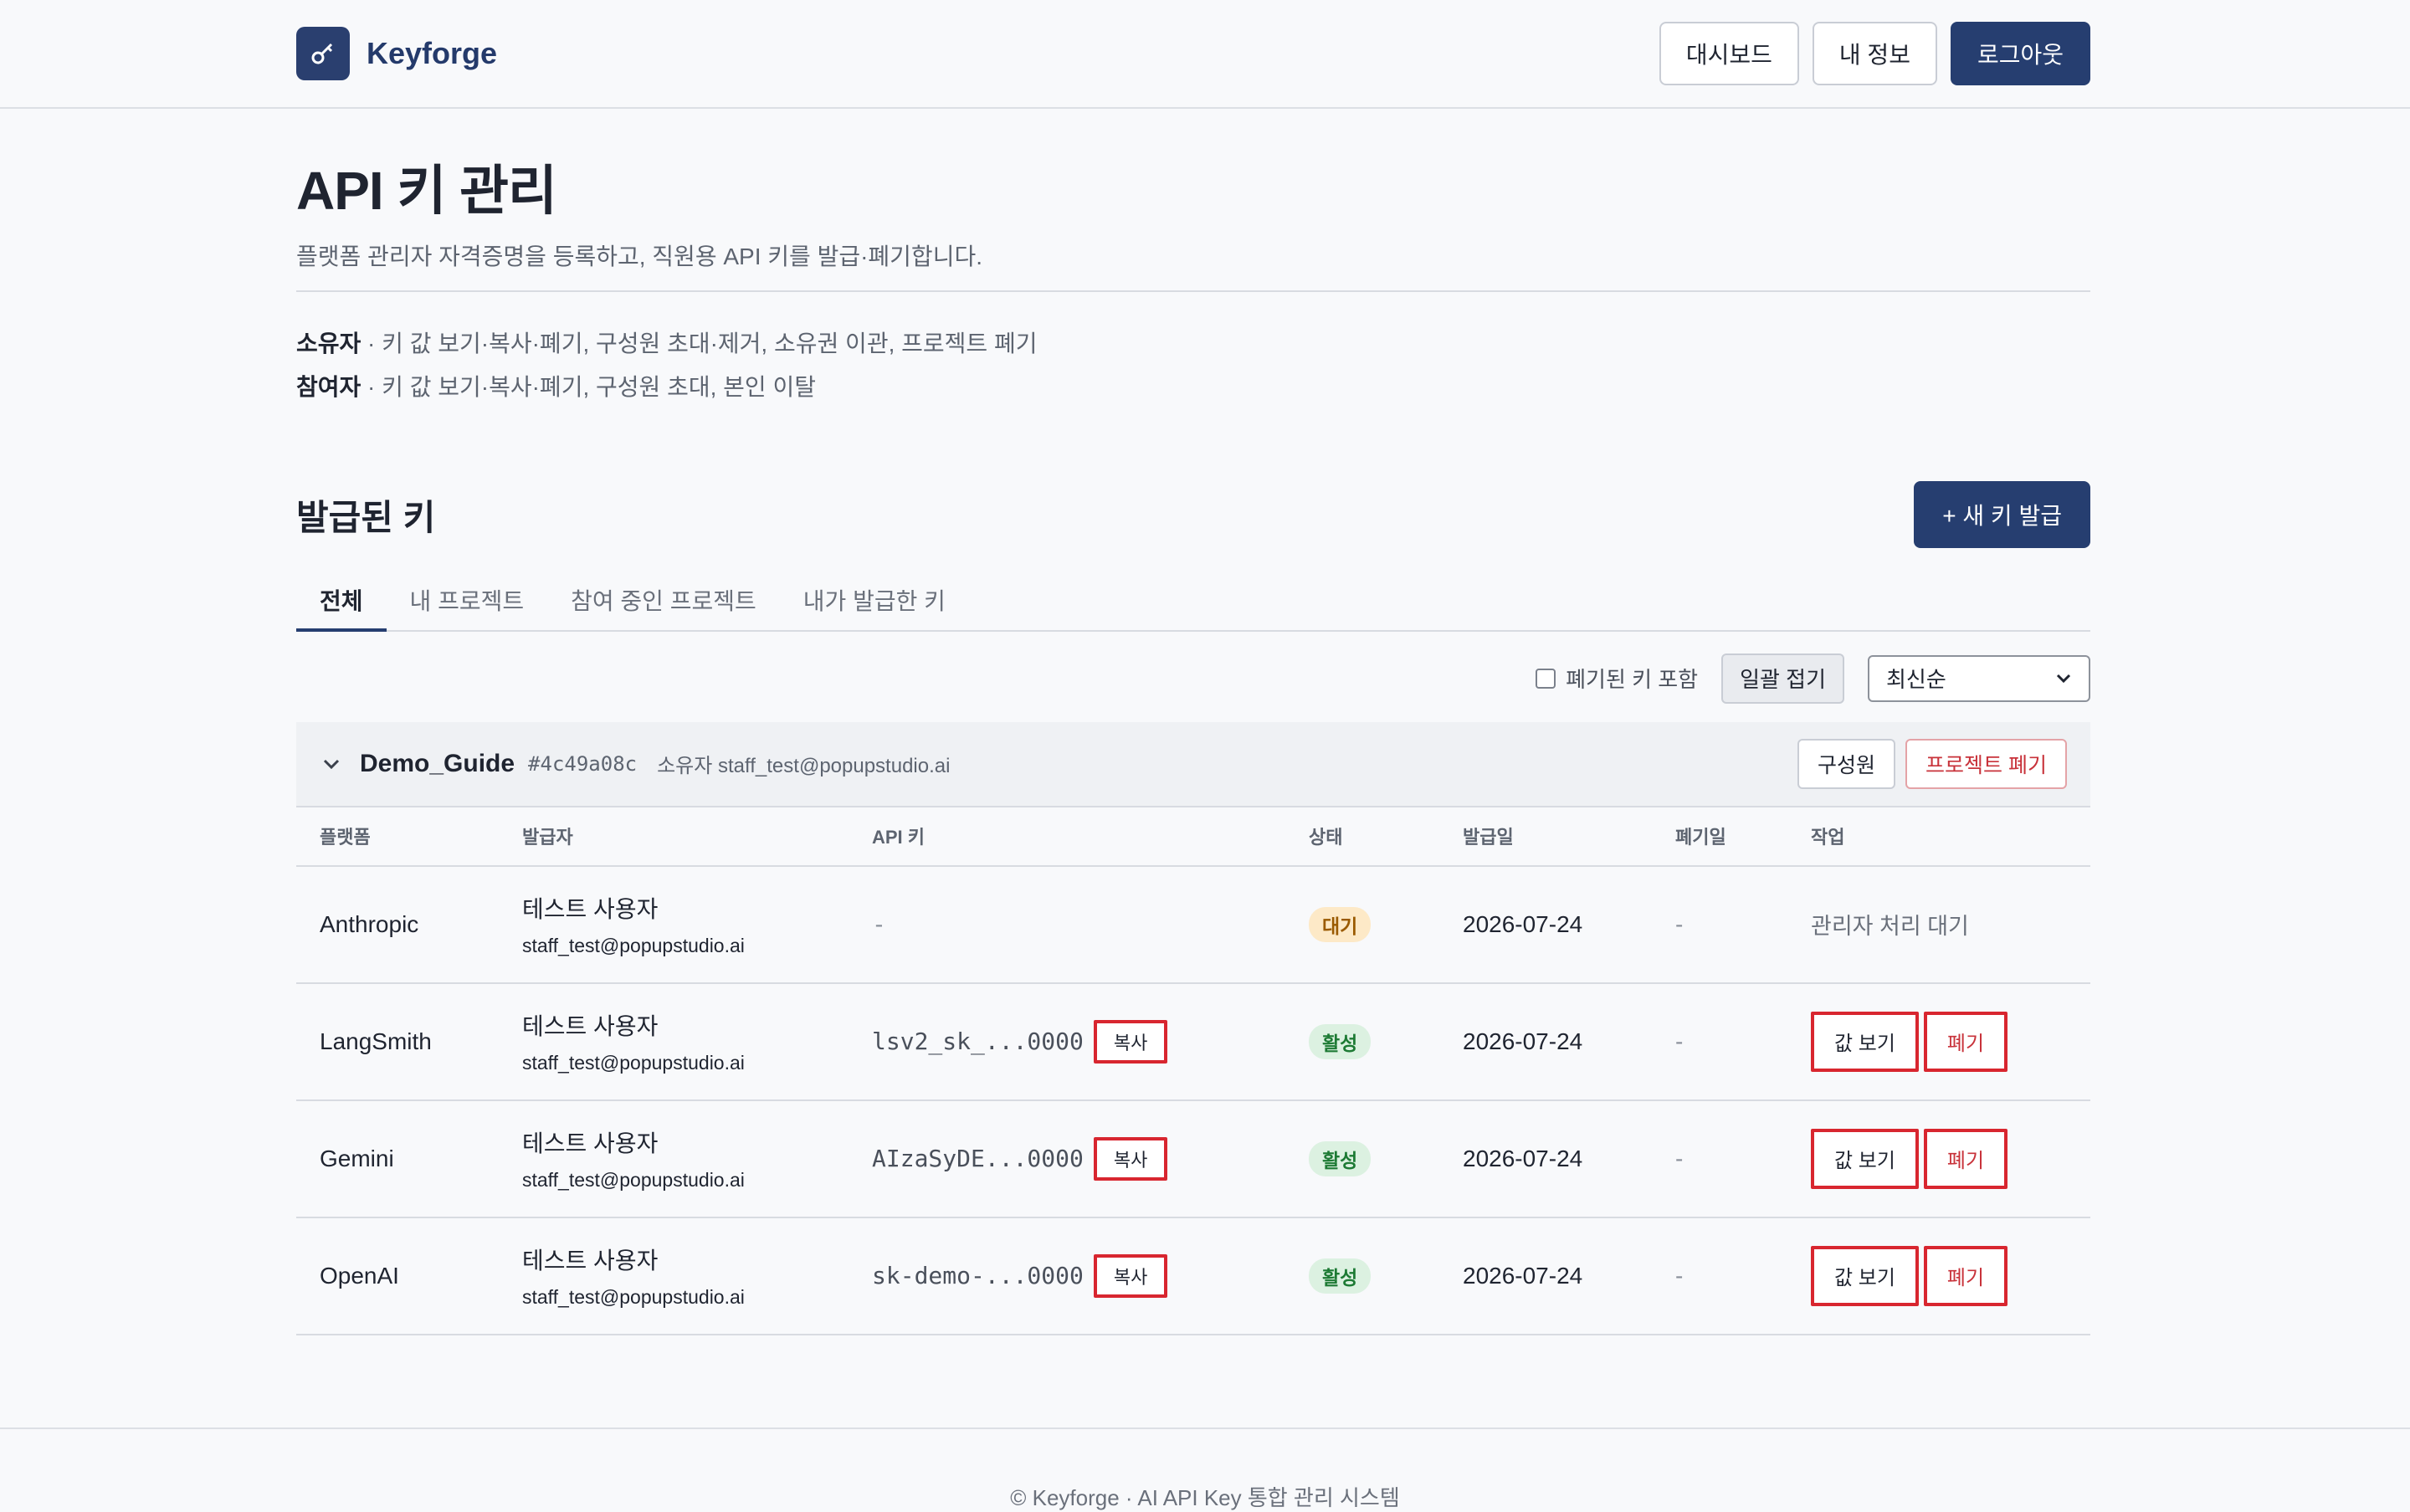 The height and width of the screenshot is (1512, 2410). What do you see at coordinates (2002, 514) in the screenshot?
I see `new-key-button: + 새 키 발급` at bounding box center [2002, 514].